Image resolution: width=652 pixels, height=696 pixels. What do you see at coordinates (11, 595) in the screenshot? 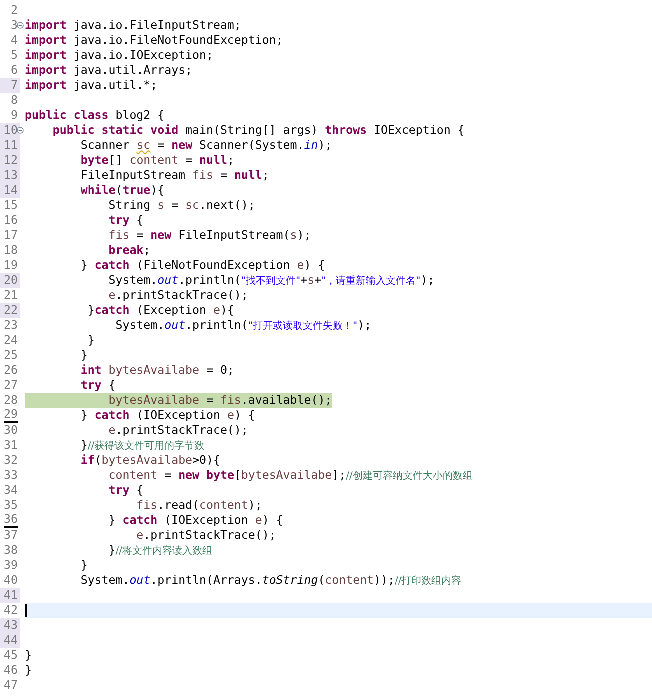
I see `line-number: 41` at bounding box center [11, 595].